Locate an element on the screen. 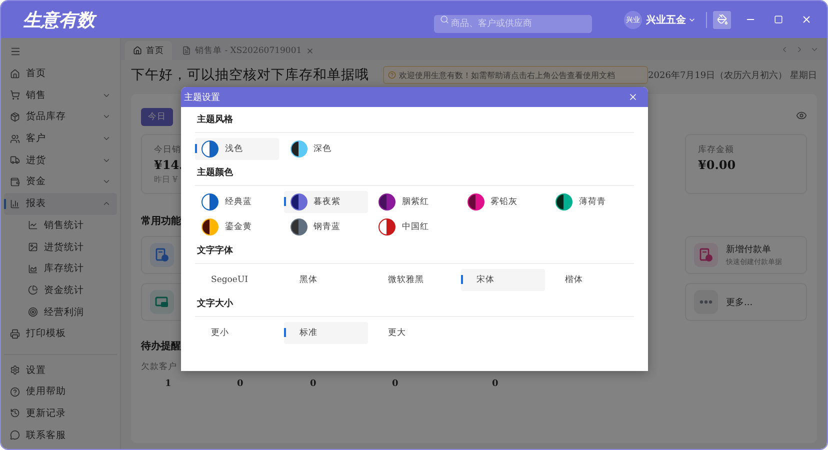 The image size is (828, 450). eye-icon is located at coordinates (801, 115).